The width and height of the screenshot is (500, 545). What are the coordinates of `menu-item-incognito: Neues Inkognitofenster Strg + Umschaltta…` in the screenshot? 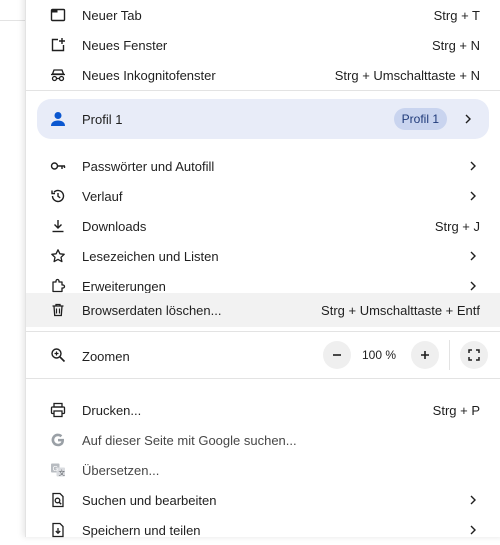 It's located at (263, 75).